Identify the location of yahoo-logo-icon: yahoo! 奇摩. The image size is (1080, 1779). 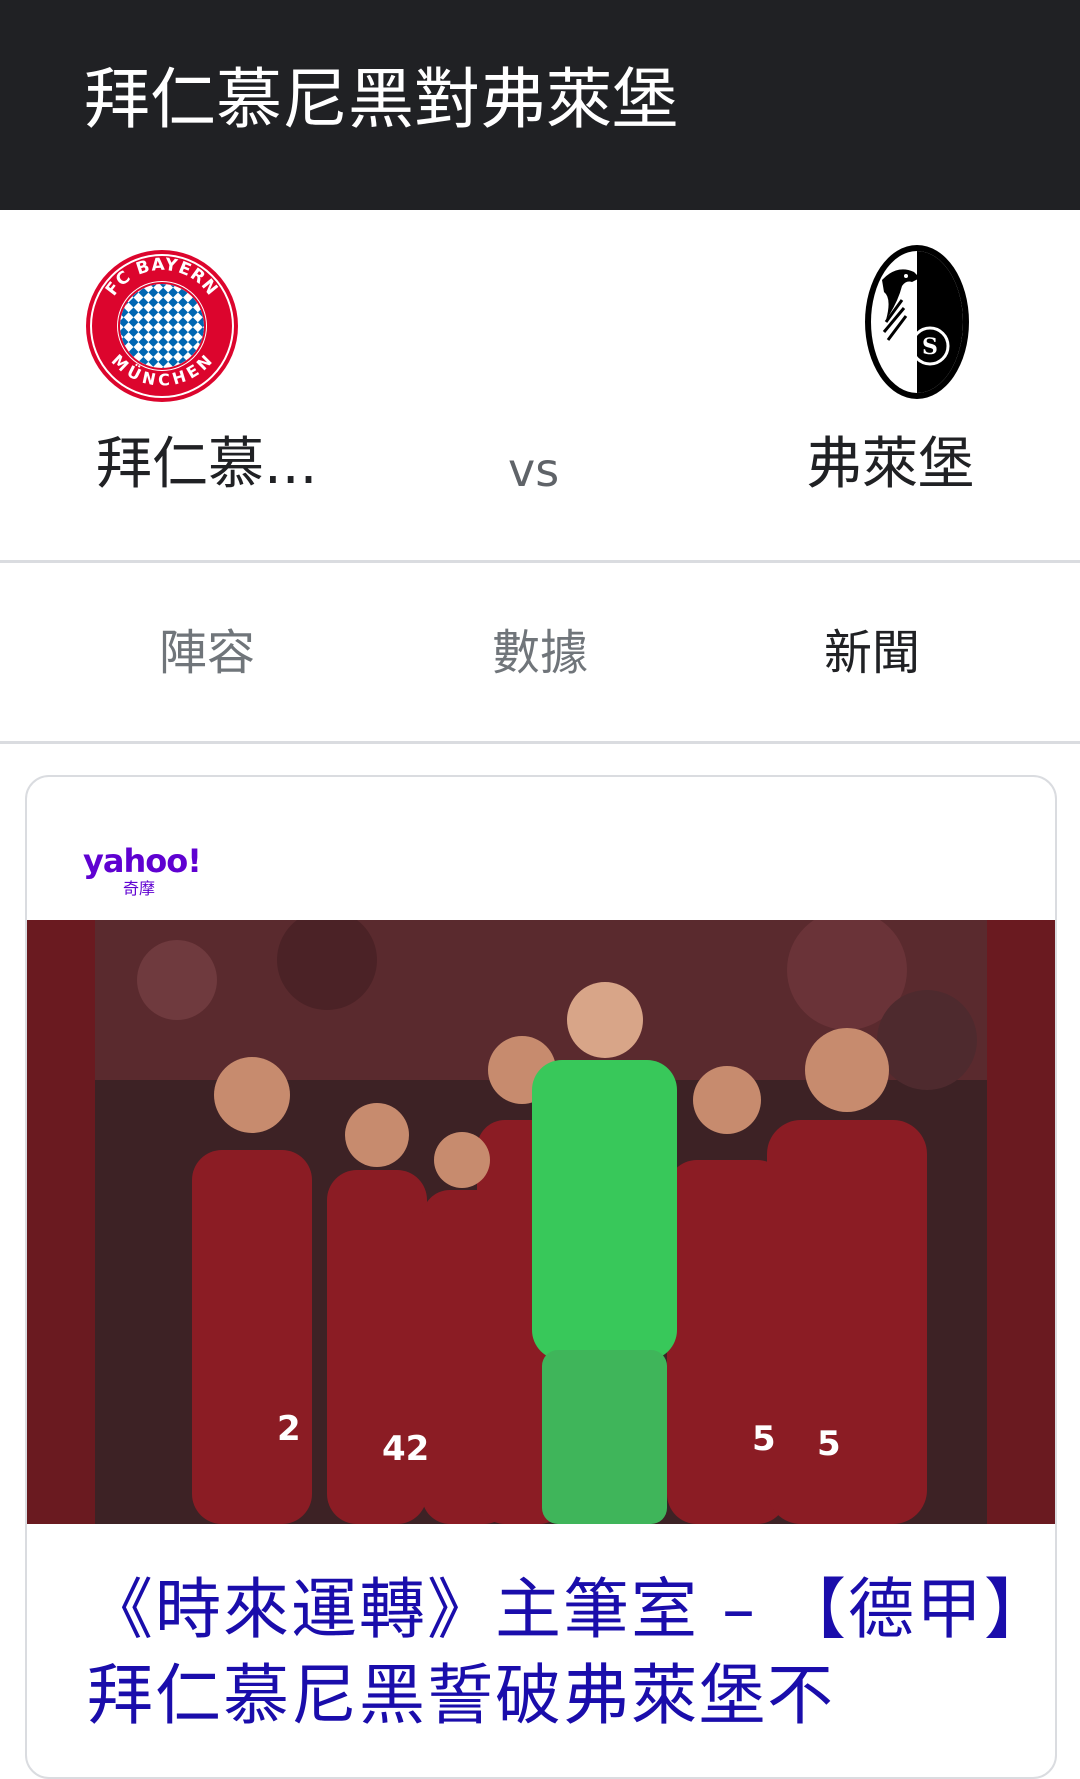
(158, 874).